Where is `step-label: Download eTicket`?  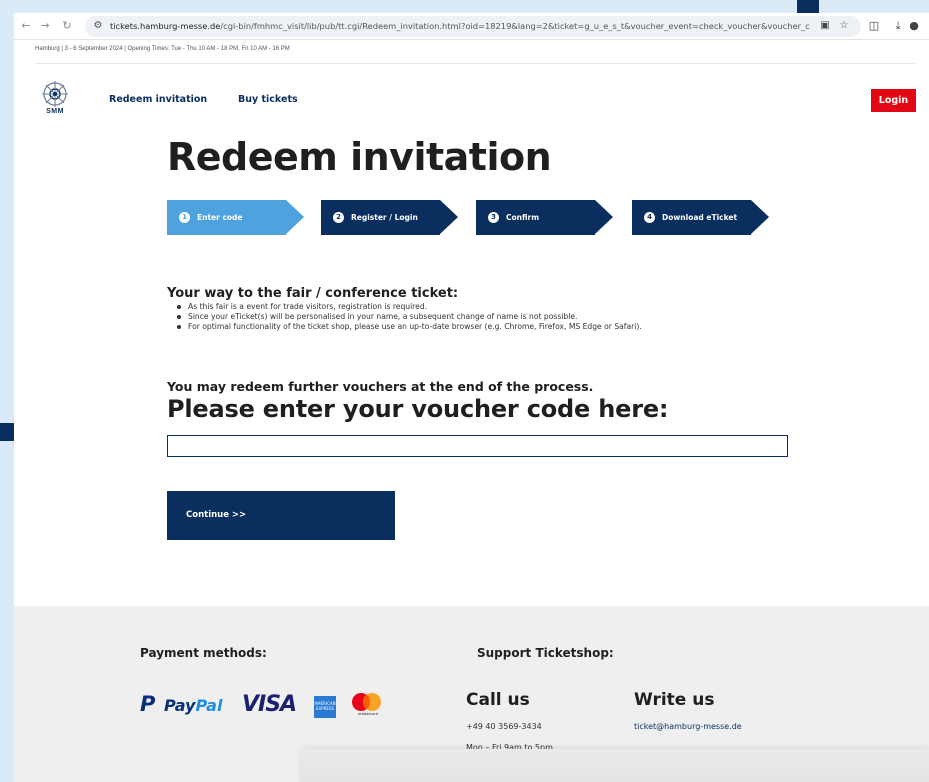 step-label: Download eTicket is located at coordinates (700, 217).